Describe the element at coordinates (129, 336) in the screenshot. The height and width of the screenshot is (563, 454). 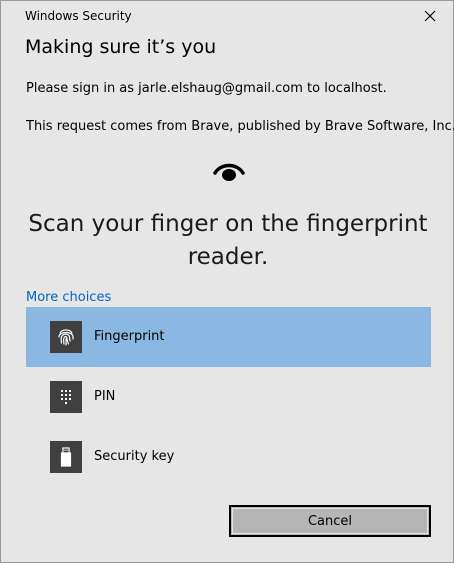
I see `choice-label: Fingerprint` at that location.